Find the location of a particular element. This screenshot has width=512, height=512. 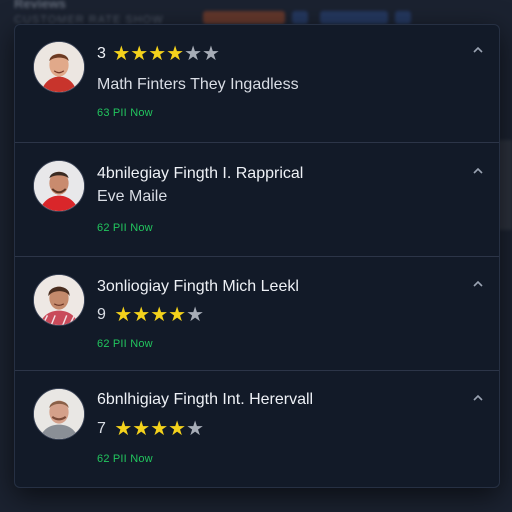

star-rating: ★★★★★★ is located at coordinates (166, 54).